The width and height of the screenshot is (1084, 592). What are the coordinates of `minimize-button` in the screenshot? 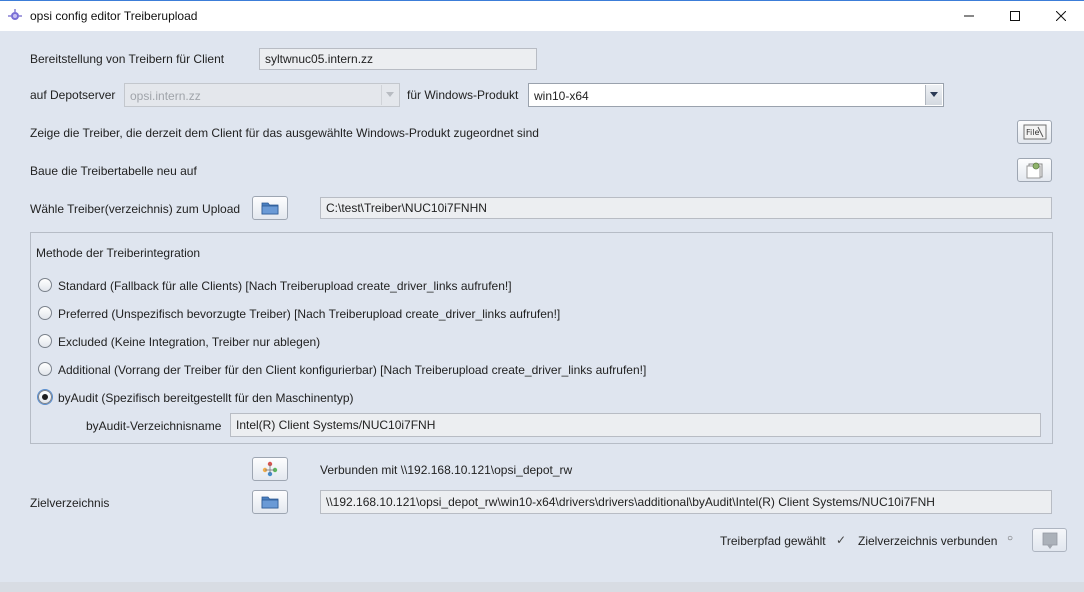 It's located at (969, 16).